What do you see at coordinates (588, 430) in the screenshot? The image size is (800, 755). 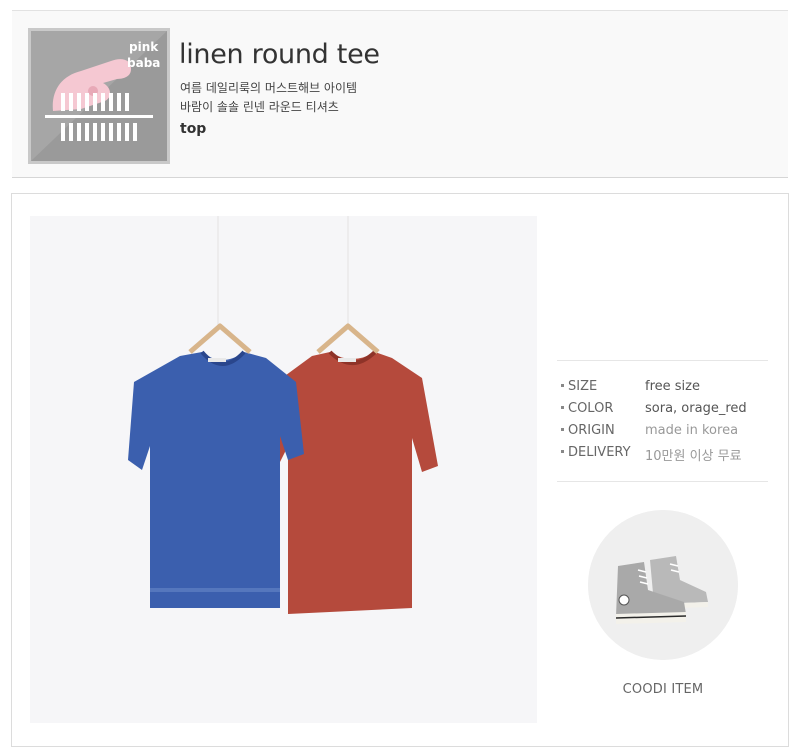 I see `spec-key: ORIGIN` at bounding box center [588, 430].